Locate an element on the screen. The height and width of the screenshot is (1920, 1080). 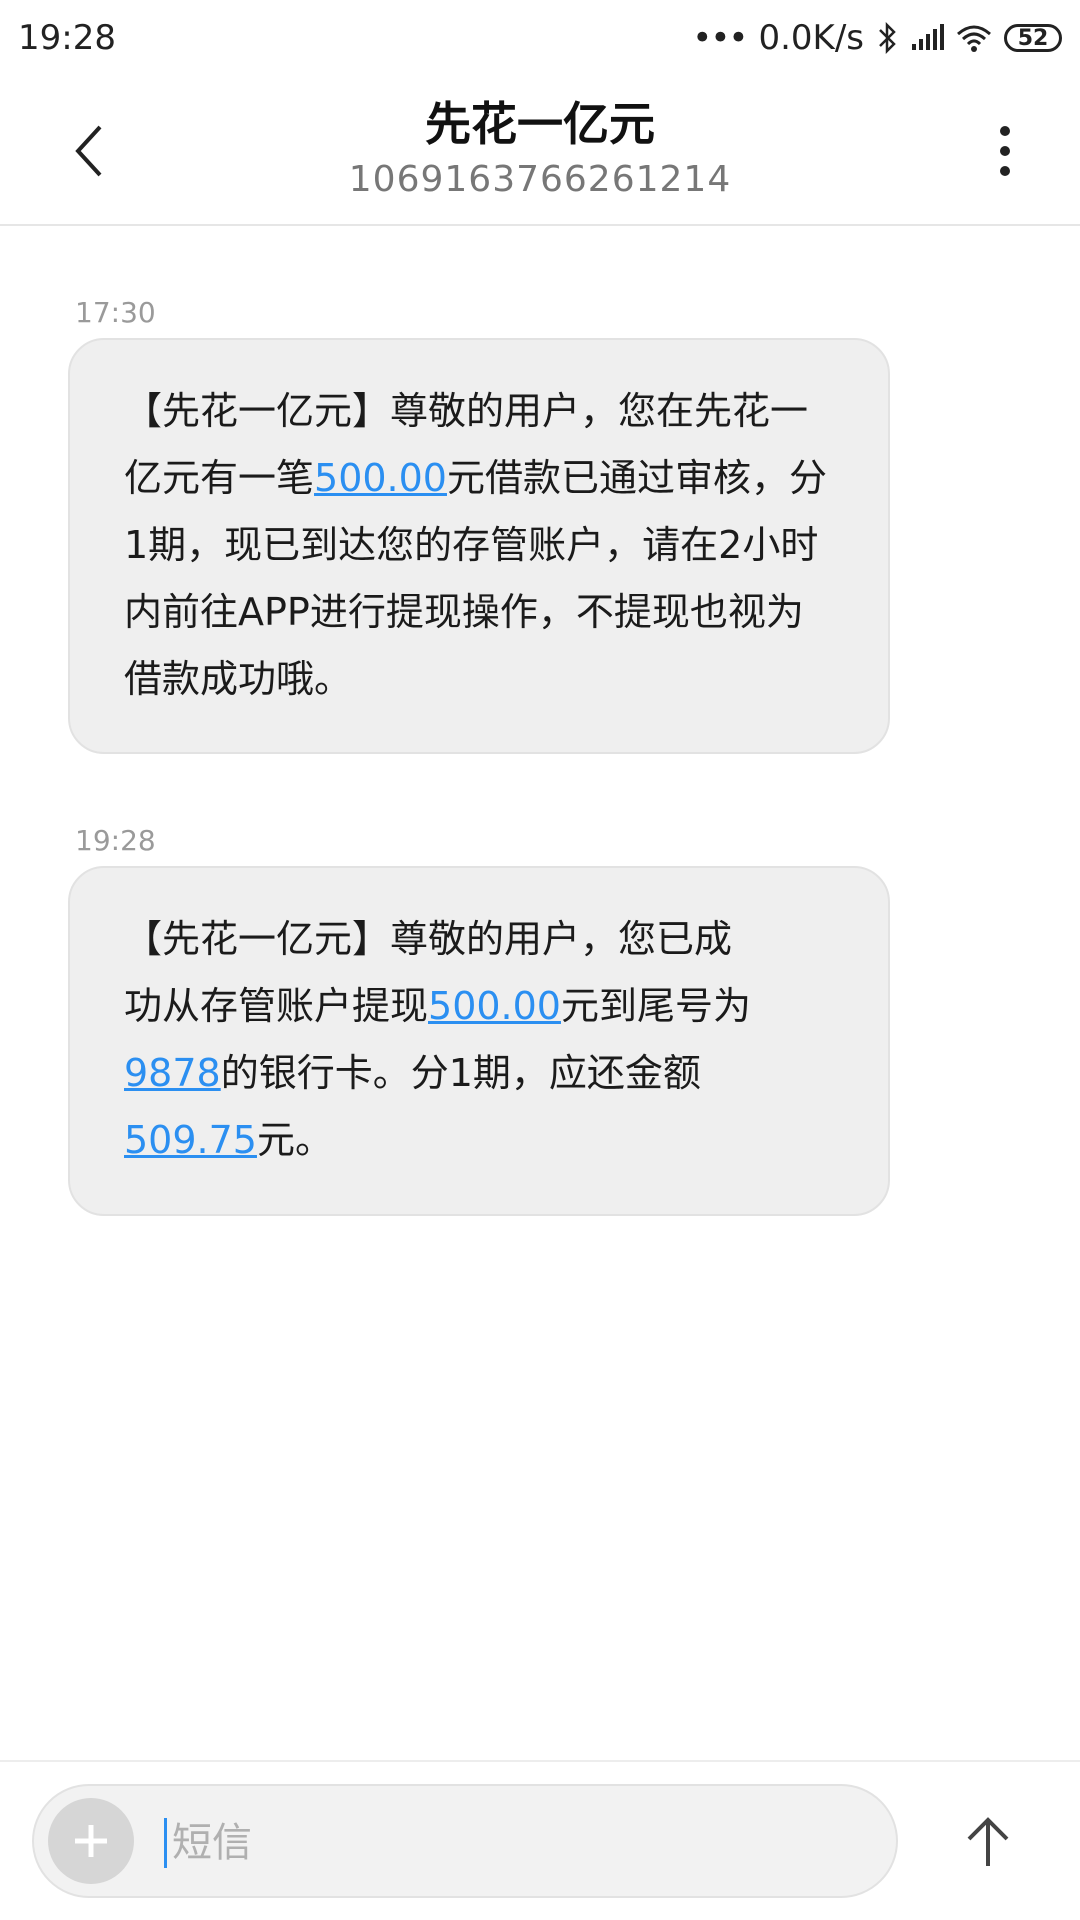
contact-name: 先花一亿元 is located at coordinates (540, 124).